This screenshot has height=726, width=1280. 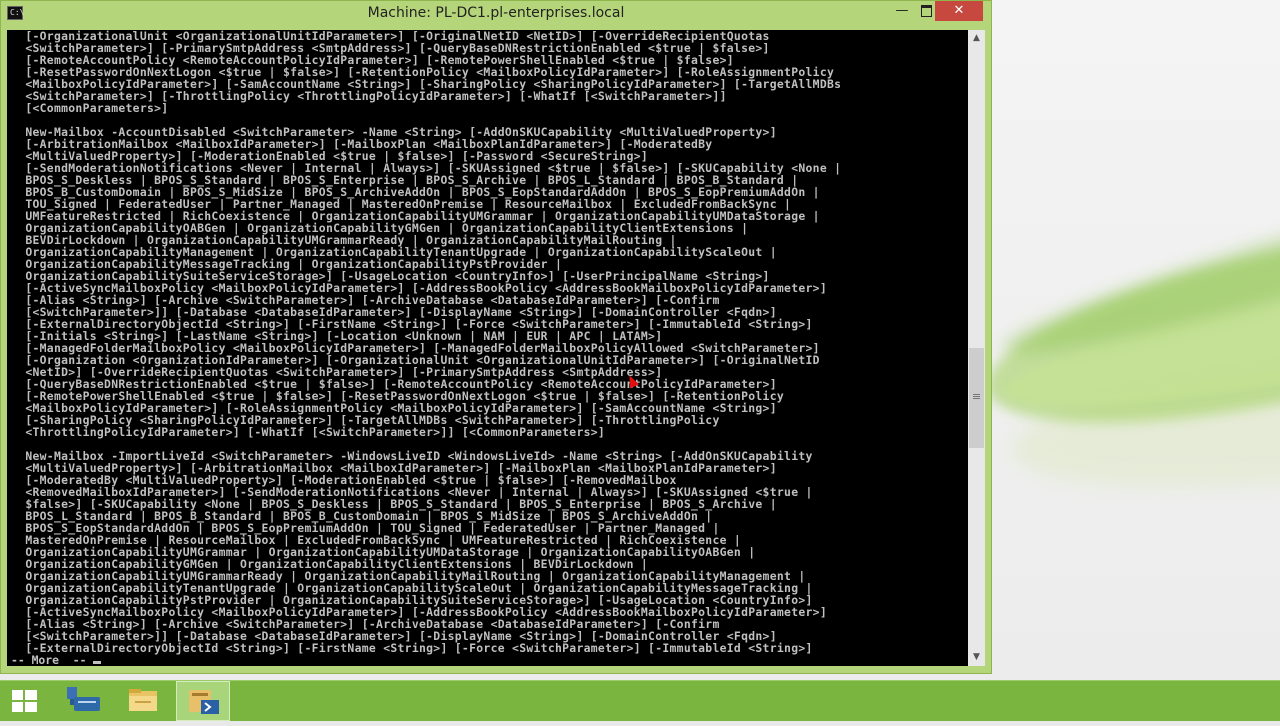 What do you see at coordinates (959, 11) in the screenshot?
I see `close-button: ✕` at bounding box center [959, 11].